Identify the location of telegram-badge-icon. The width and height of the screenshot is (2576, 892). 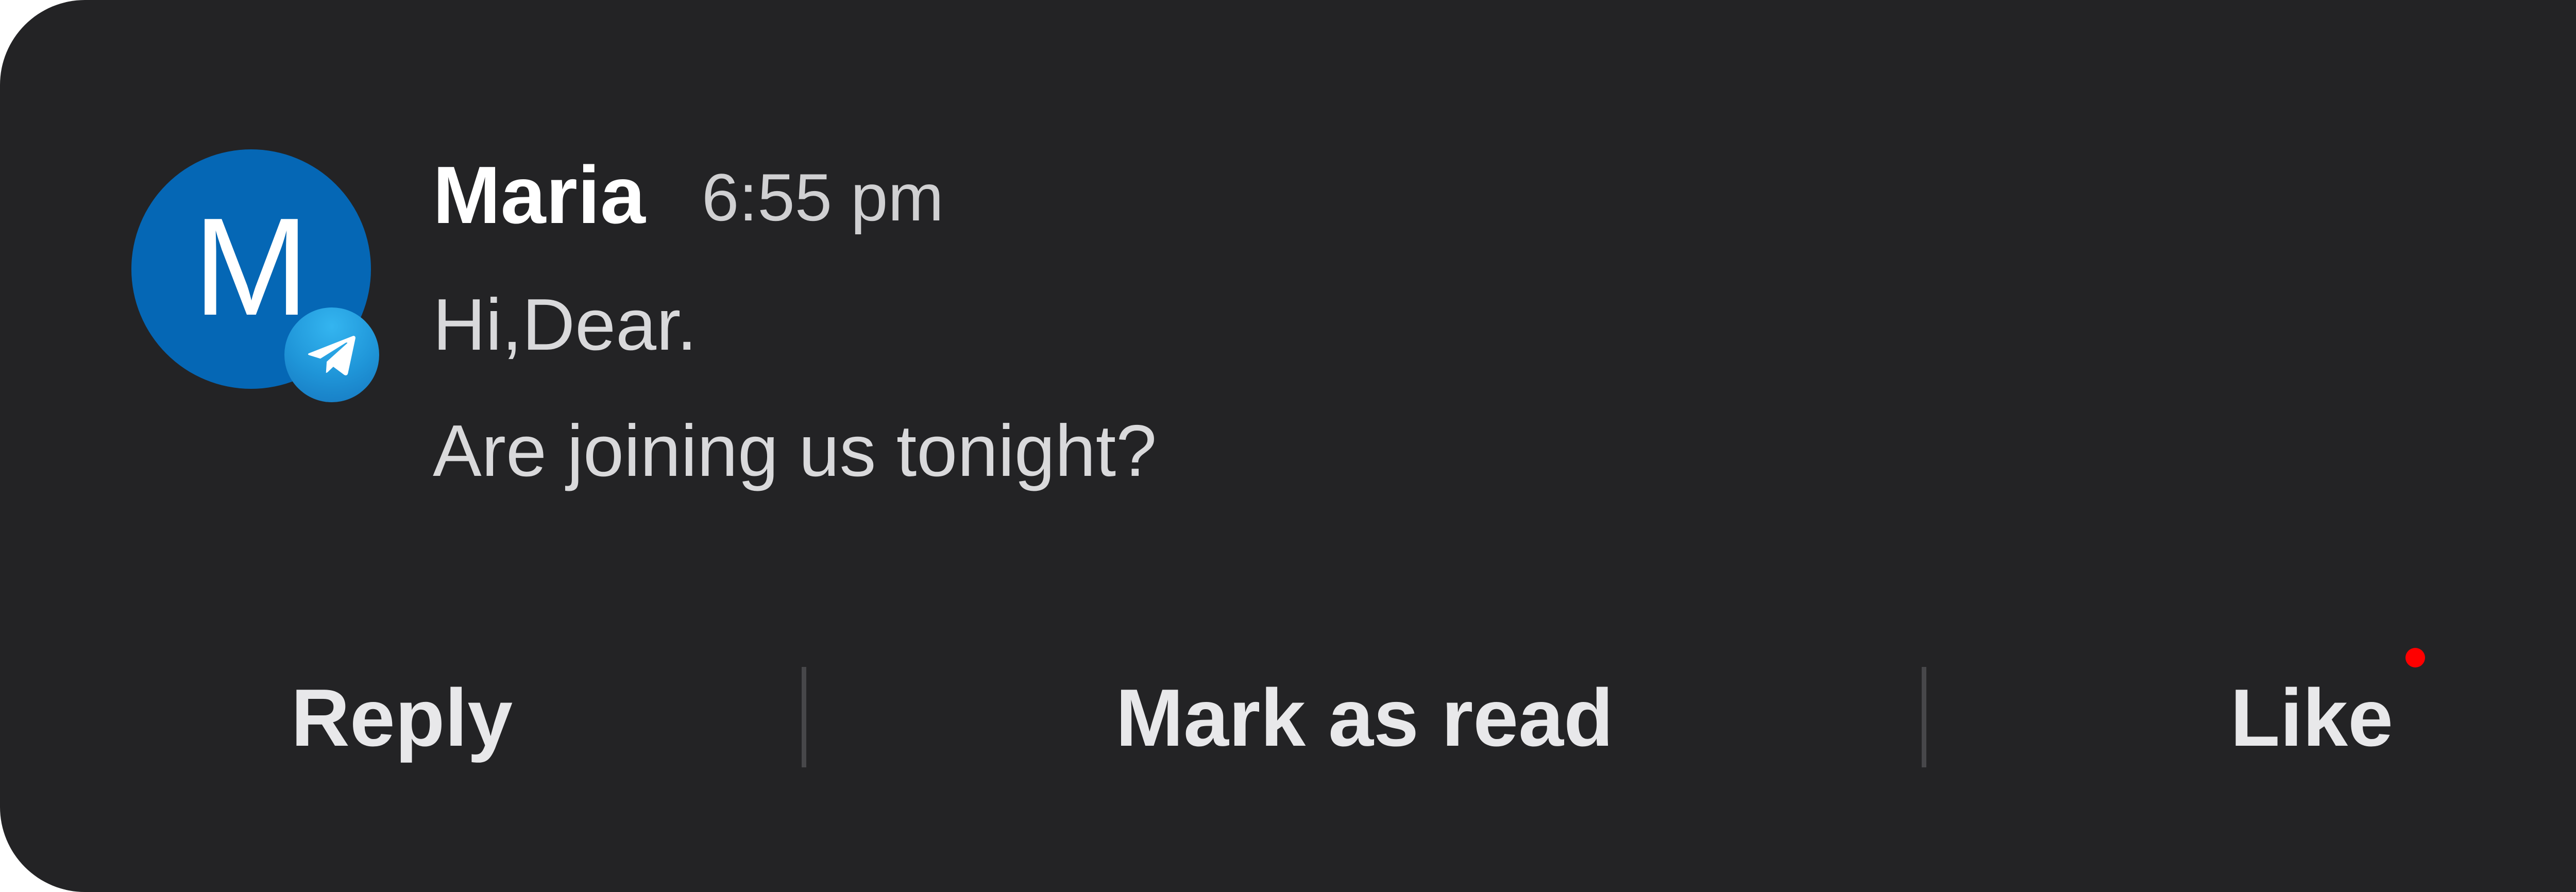
(331, 354).